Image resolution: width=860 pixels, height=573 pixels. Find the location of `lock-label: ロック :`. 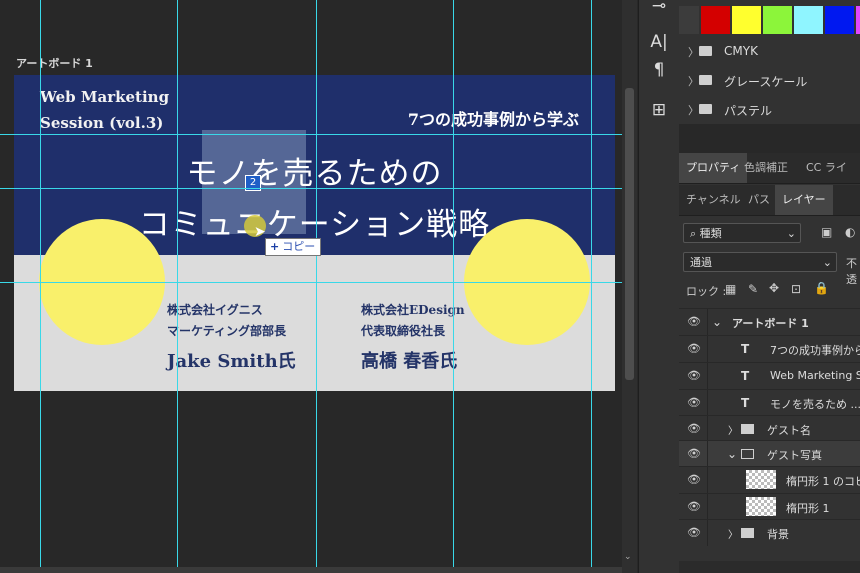

lock-label: ロック : is located at coordinates (706, 291).